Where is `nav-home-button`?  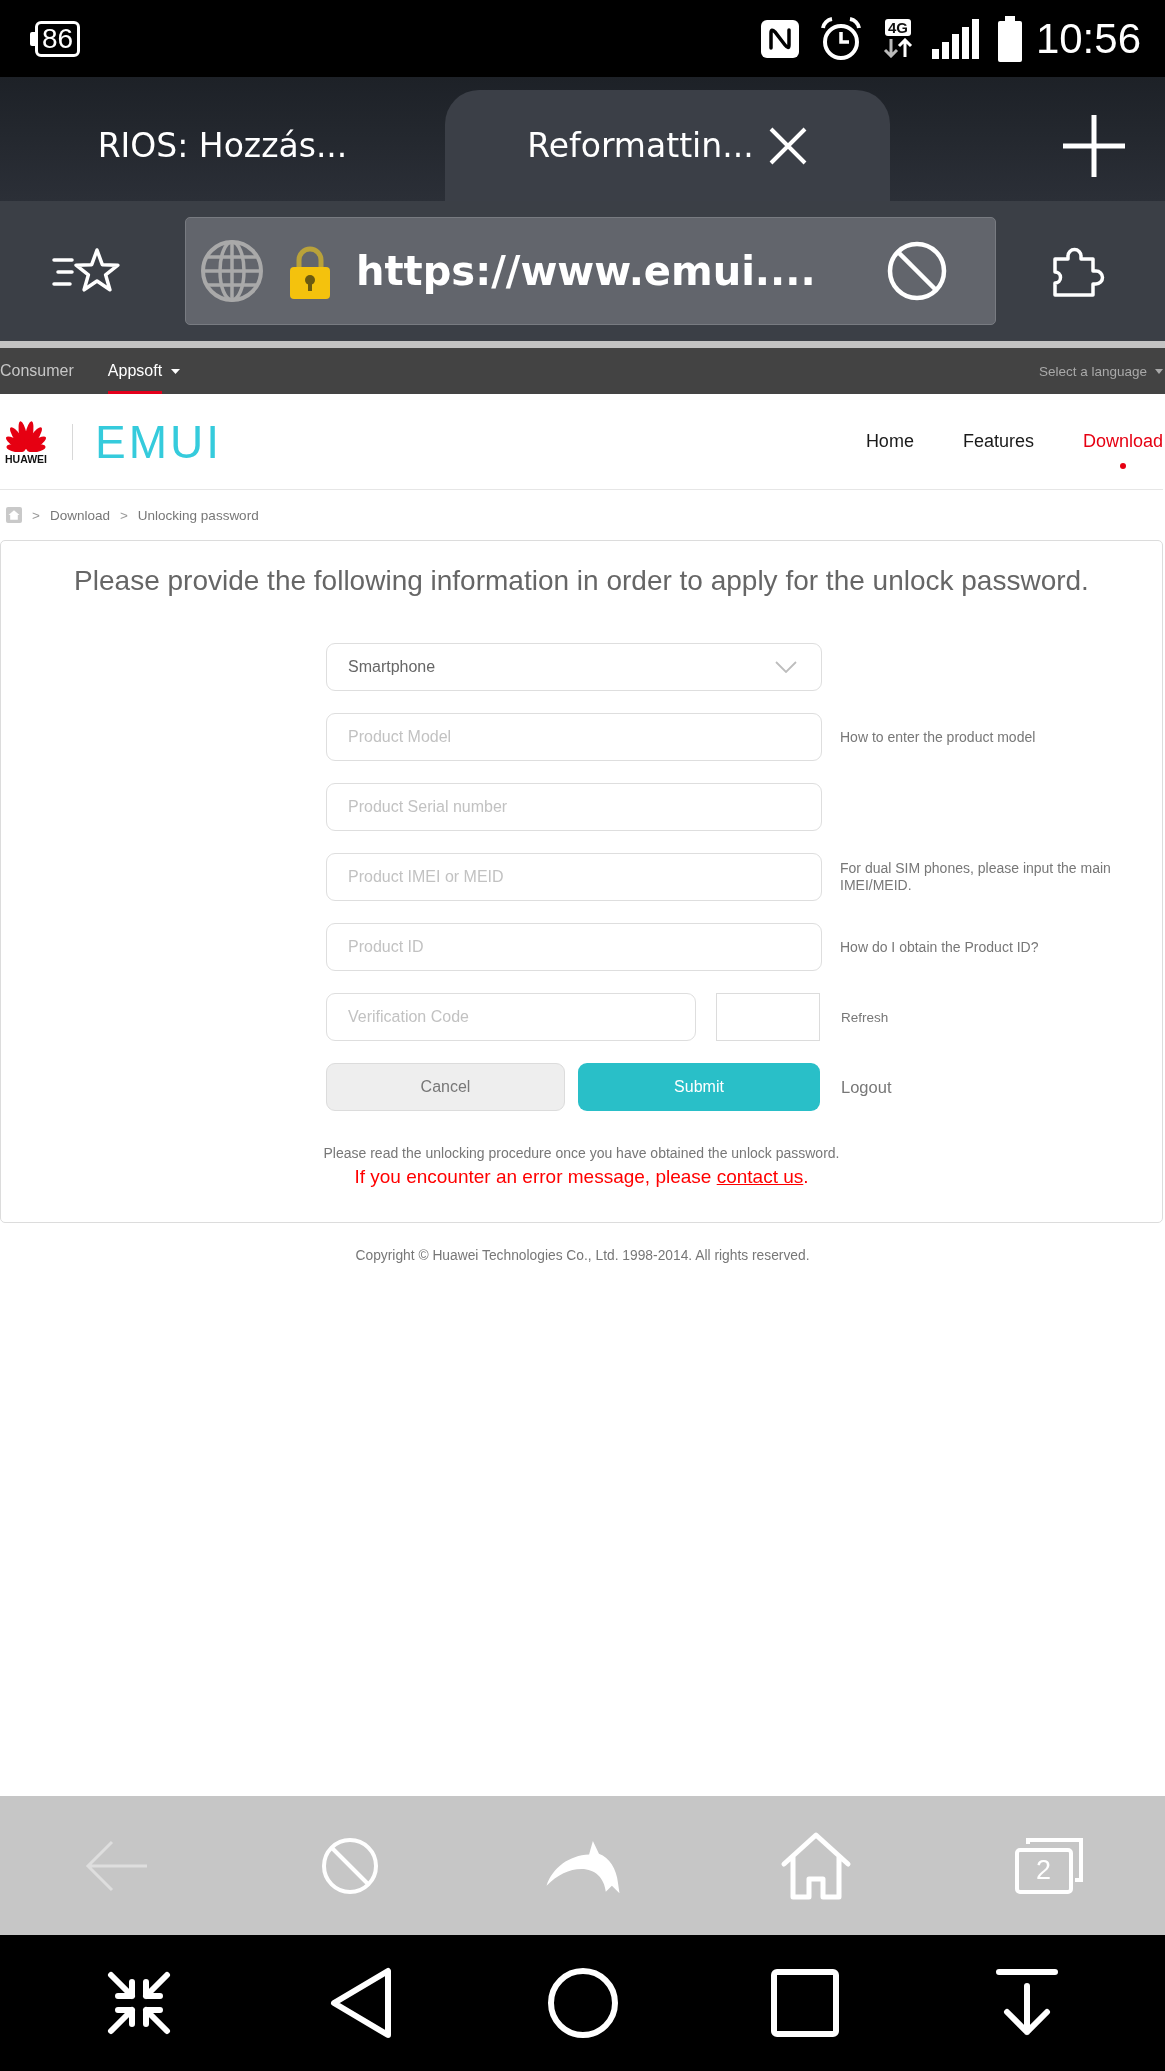 nav-home-button is located at coordinates (582, 2003).